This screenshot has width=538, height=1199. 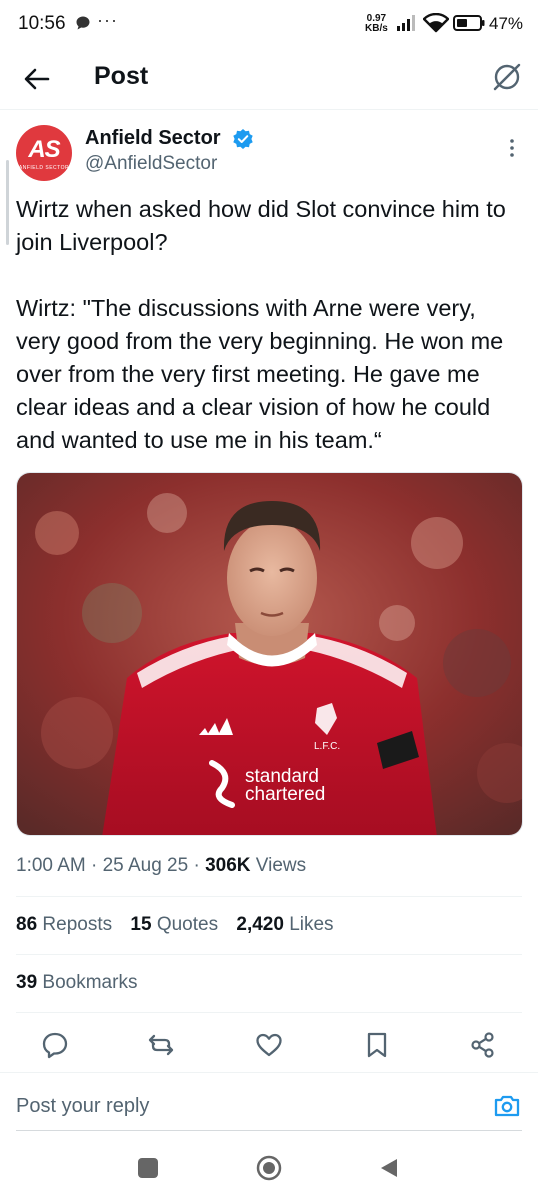 What do you see at coordinates (151, 164) in the screenshot?
I see `author-handle: @AnfieldSector` at bounding box center [151, 164].